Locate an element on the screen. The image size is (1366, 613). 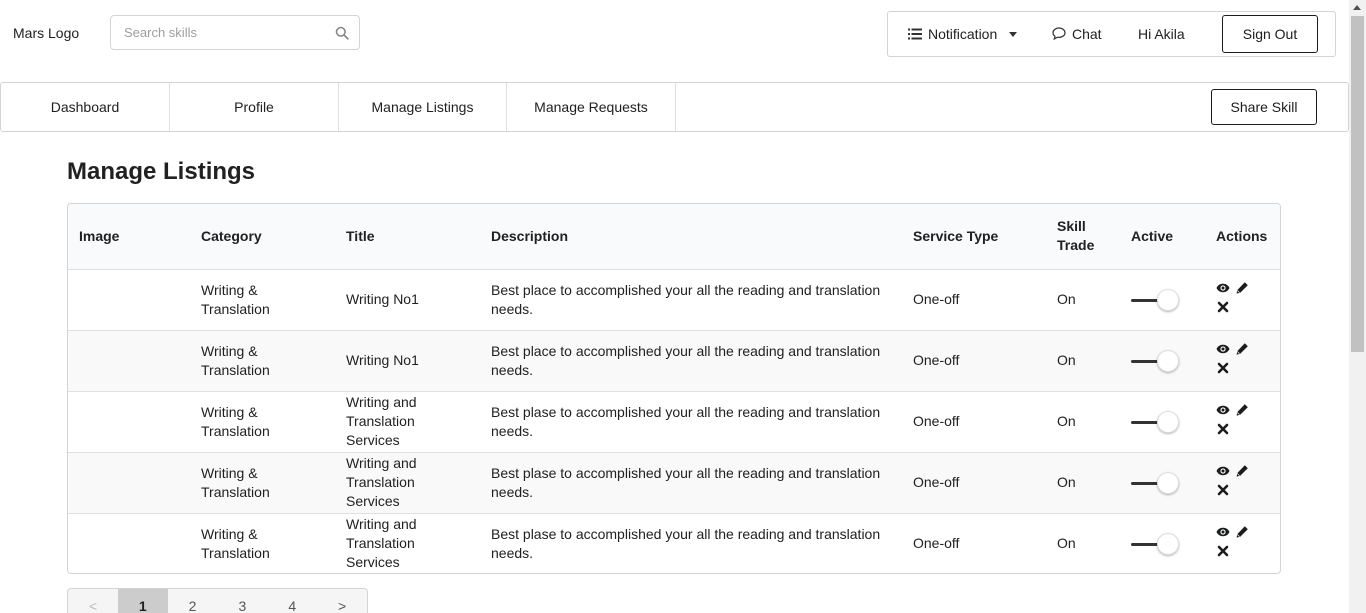
tab-profile: Profile is located at coordinates (254, 107).